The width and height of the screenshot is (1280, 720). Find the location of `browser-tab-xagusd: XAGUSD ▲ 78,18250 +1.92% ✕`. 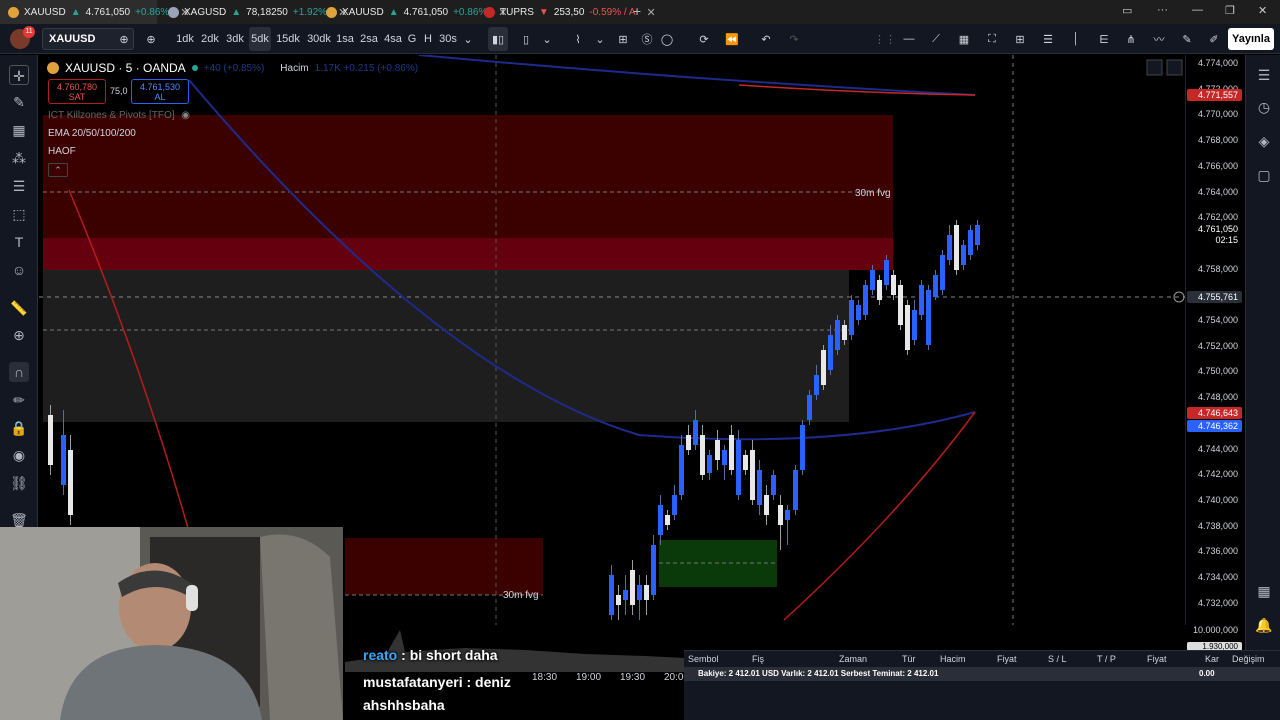

browser-tab-xagusd: XAGUSD ▲ 78,18250 +1.92% ✕ is located at coordinates (253, 12).